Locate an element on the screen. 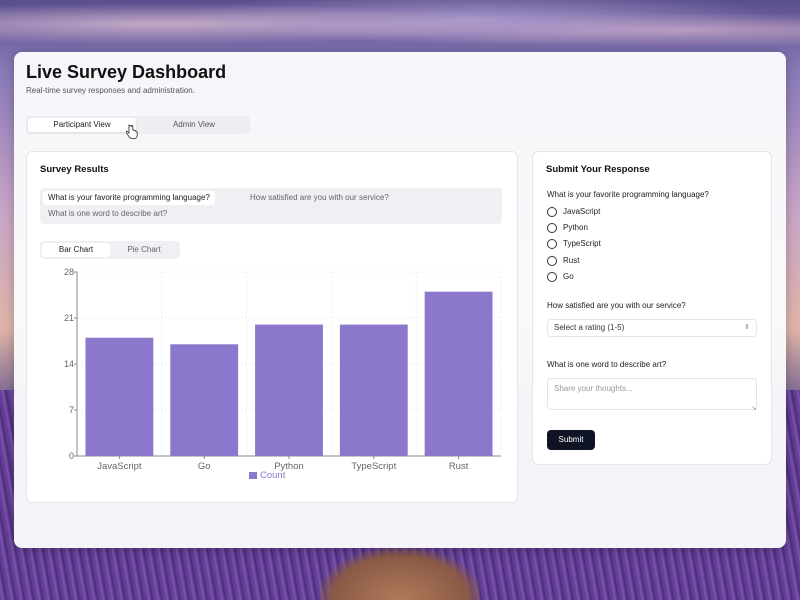  submit-button: Submit is located at coordinates (571, 440).